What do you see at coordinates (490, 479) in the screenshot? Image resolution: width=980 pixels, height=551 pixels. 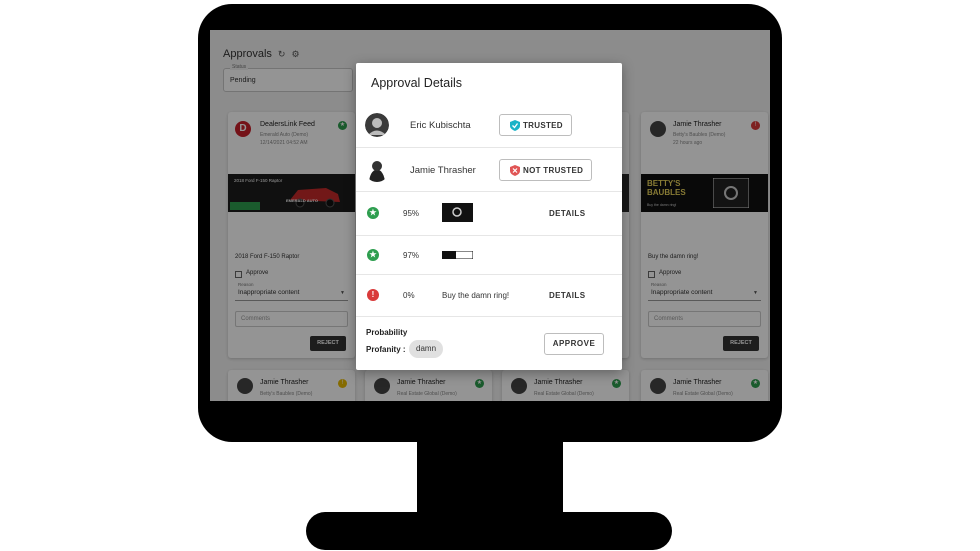 I see `monitor-neck` at bounding box center [490, 479].